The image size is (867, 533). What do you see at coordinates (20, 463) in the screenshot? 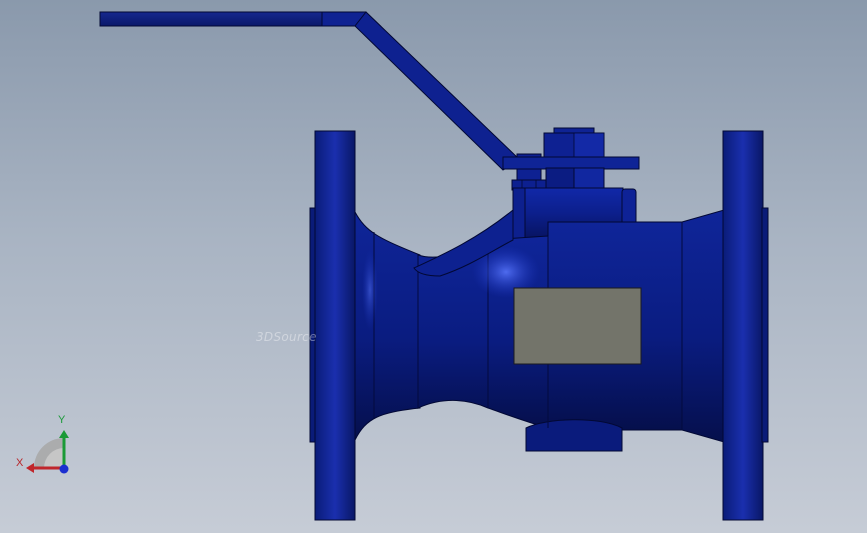
I see `x-axis-label: X` at bounding box center [20, 463].